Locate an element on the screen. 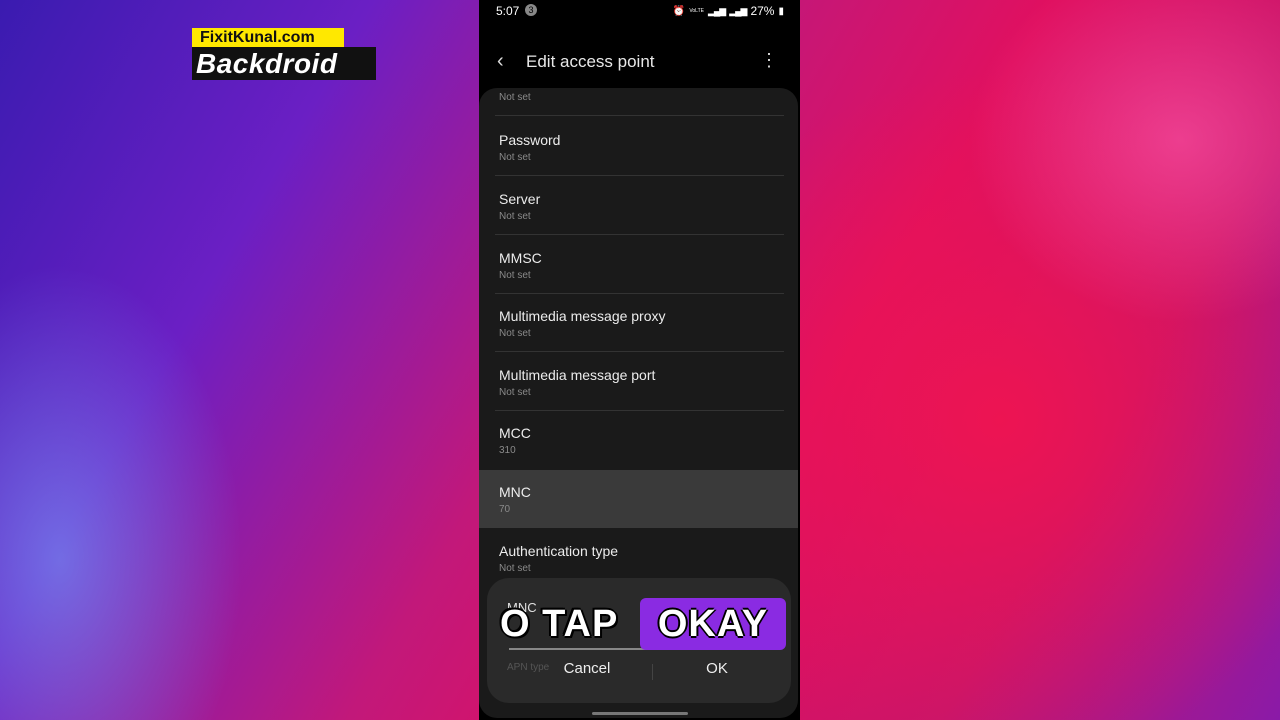  caption-highlight: OKAY is located at coordinates (713, 624).